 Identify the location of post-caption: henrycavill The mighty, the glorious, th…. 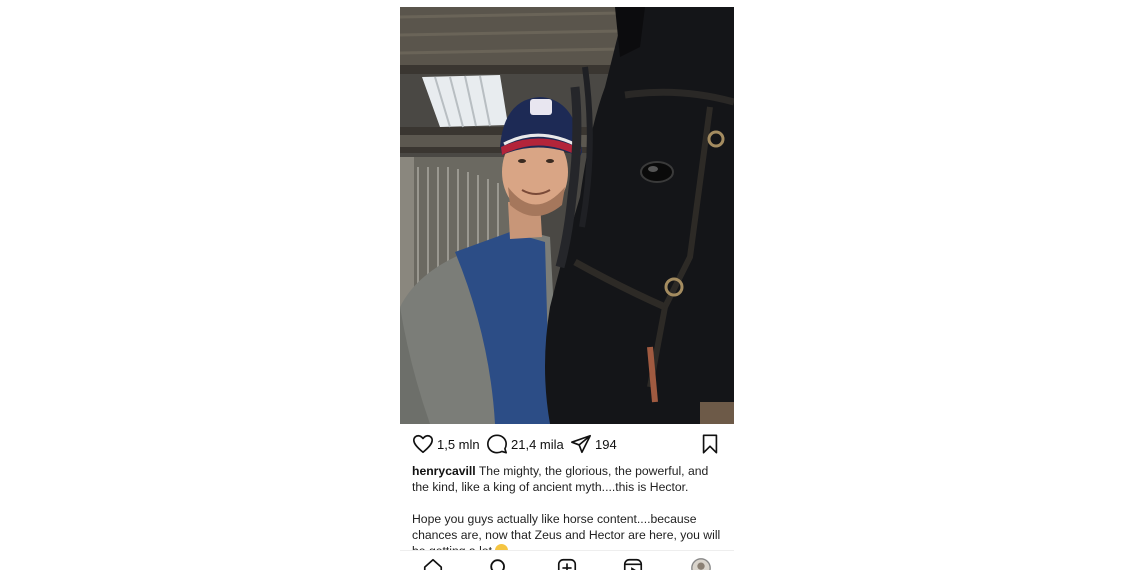
(568, 506).